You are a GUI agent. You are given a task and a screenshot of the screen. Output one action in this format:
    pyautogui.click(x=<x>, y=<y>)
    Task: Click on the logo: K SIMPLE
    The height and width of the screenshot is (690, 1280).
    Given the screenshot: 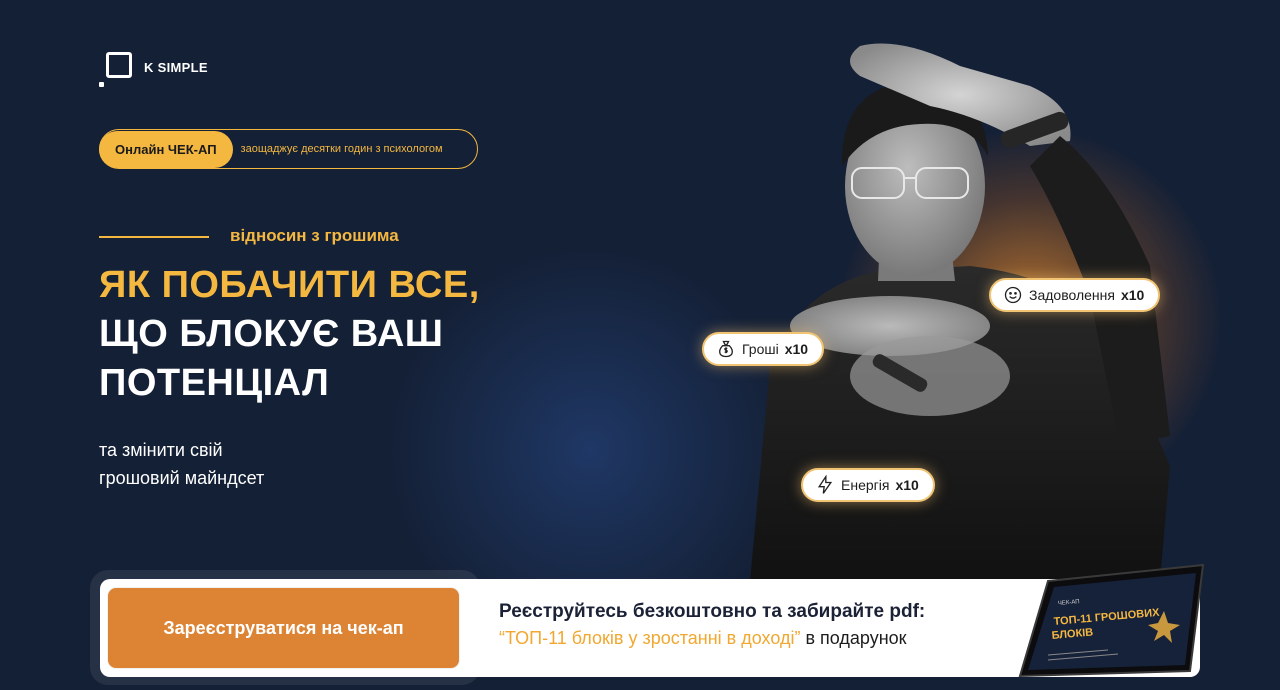 What is the action you would take?
    pyautogui.click(x=153, y=71)
    